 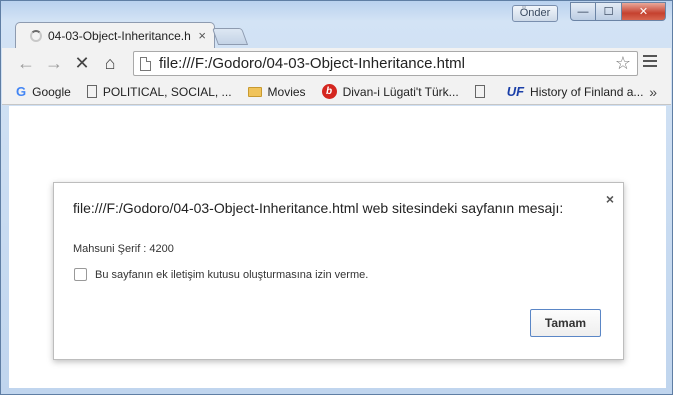 What do you see at coordinates (119, 35) in the screenshot?
I see `tab-title: 04-03-Object-Inheritance.h` at bounding box center [119, 35].